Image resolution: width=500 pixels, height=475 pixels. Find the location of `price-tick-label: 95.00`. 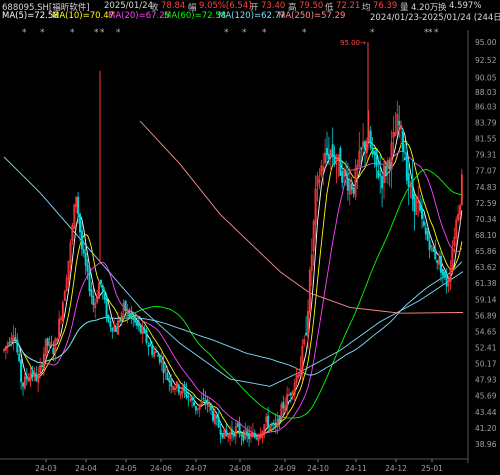

price-tick-label: 95.00 is located at coordinates (486, 42).